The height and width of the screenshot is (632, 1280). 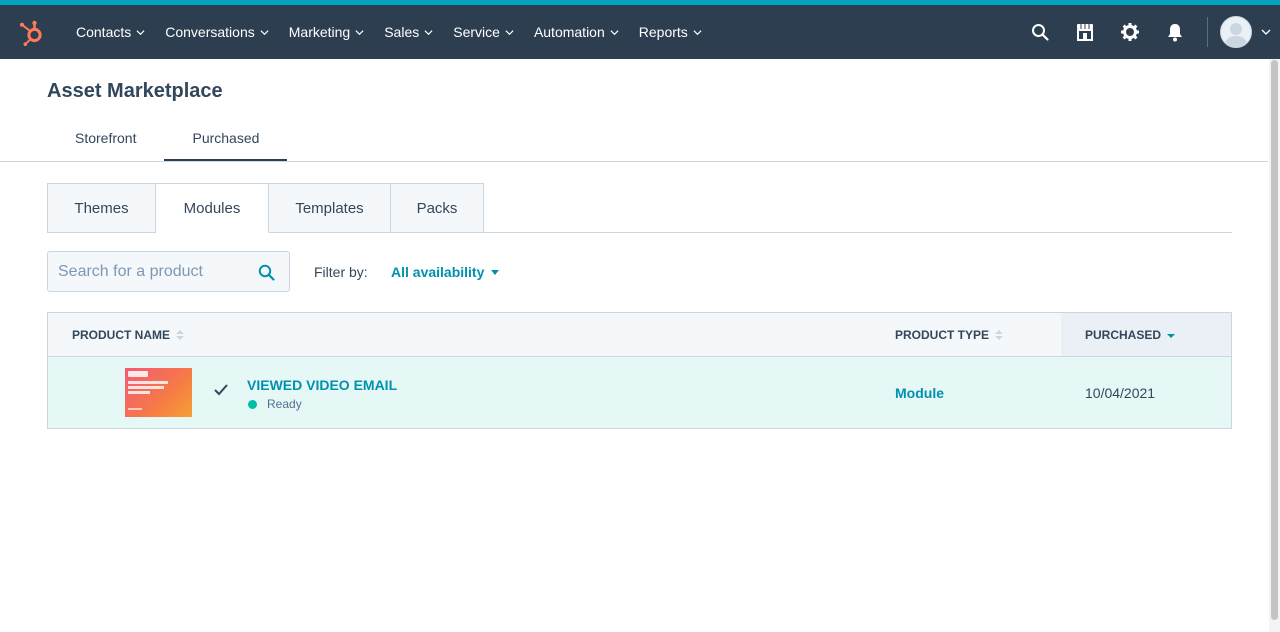 I want to click on product-name-link: VIEWED VIDEO EMAIL, so click(x=322, y=385).